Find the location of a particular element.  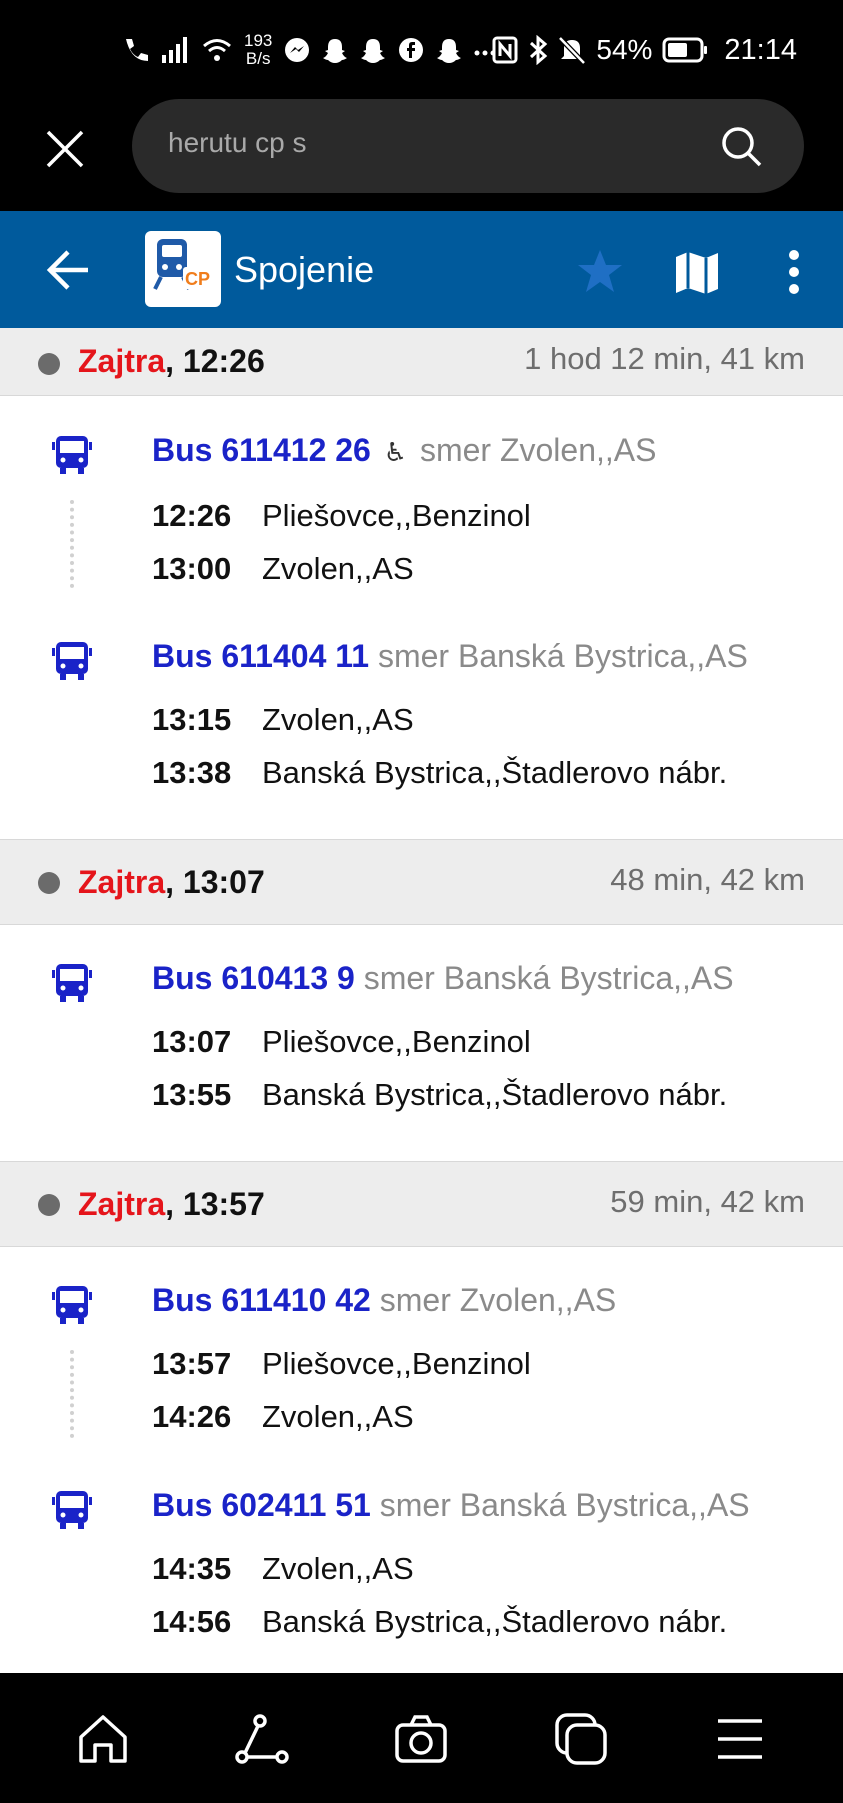

connection-time: , 13:07 is located at coordinates (215, 882).